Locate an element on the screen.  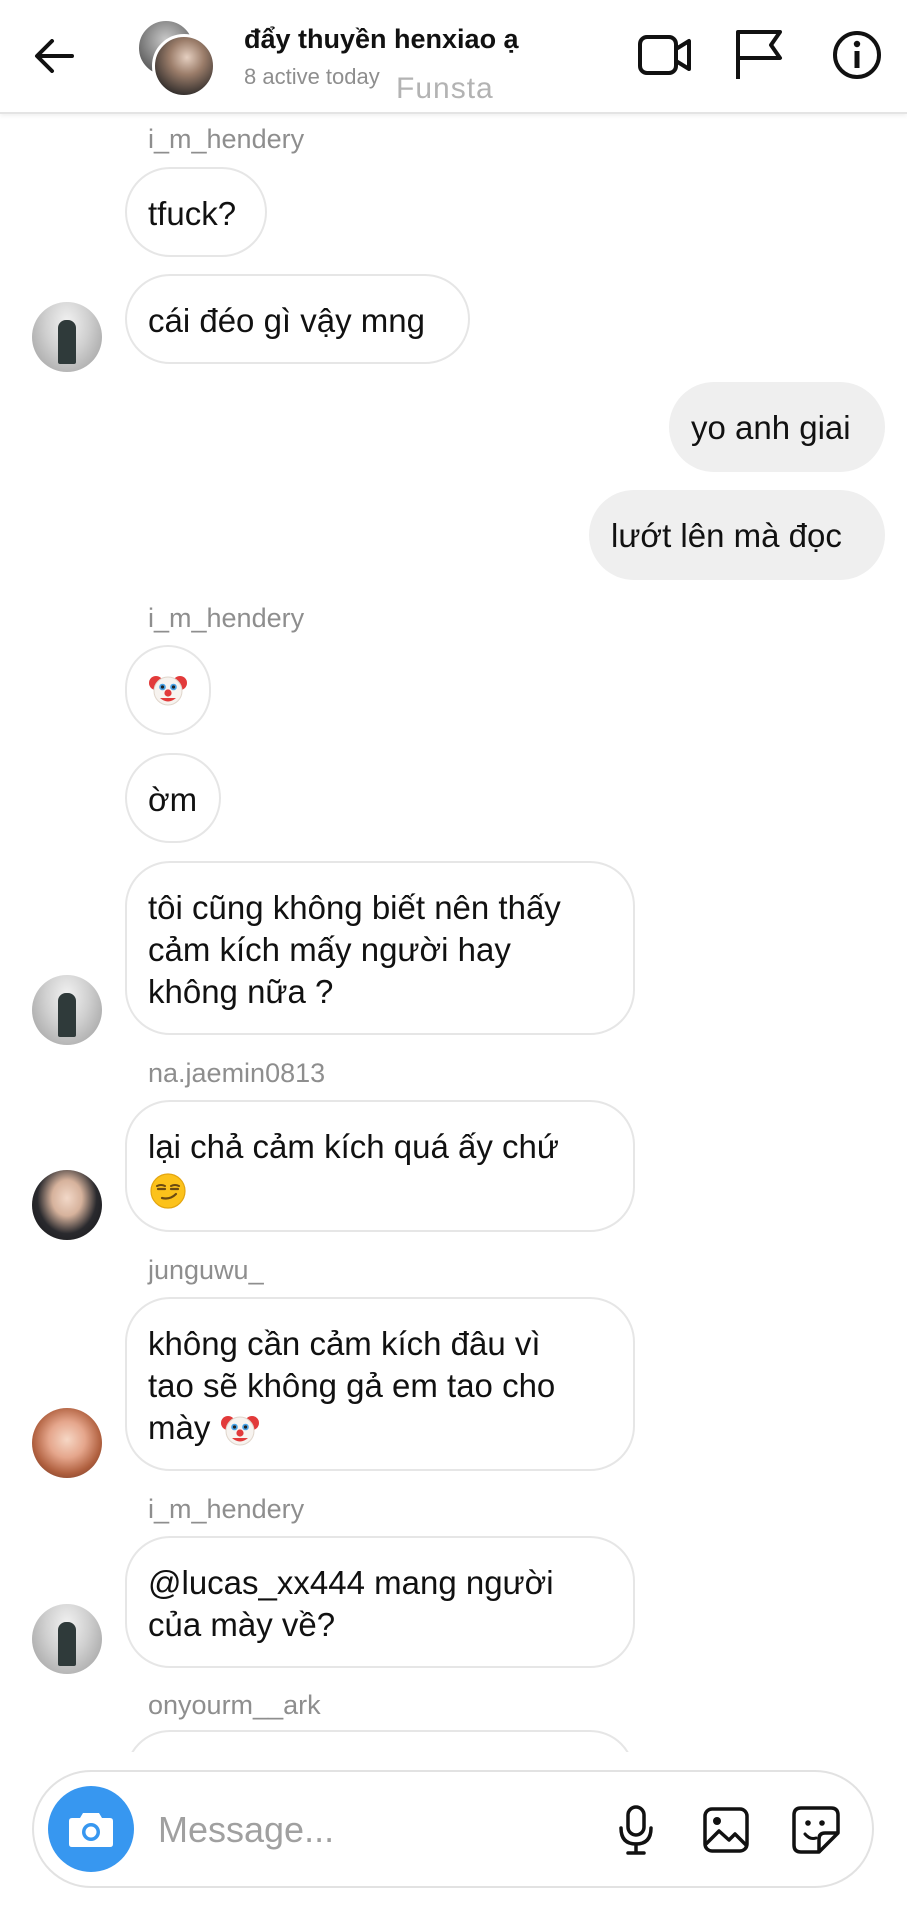
back-button is located at coordinates (54, 56).